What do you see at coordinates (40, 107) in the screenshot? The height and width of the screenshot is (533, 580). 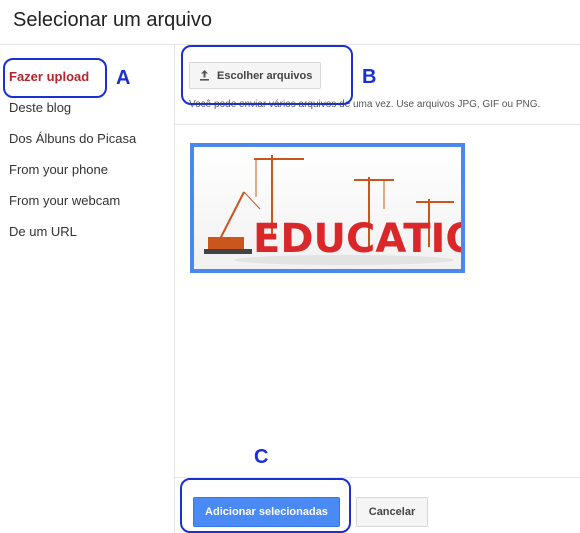 I see `sidebar-item-this-blog: Deste blog` at bounding box center [40, 107].